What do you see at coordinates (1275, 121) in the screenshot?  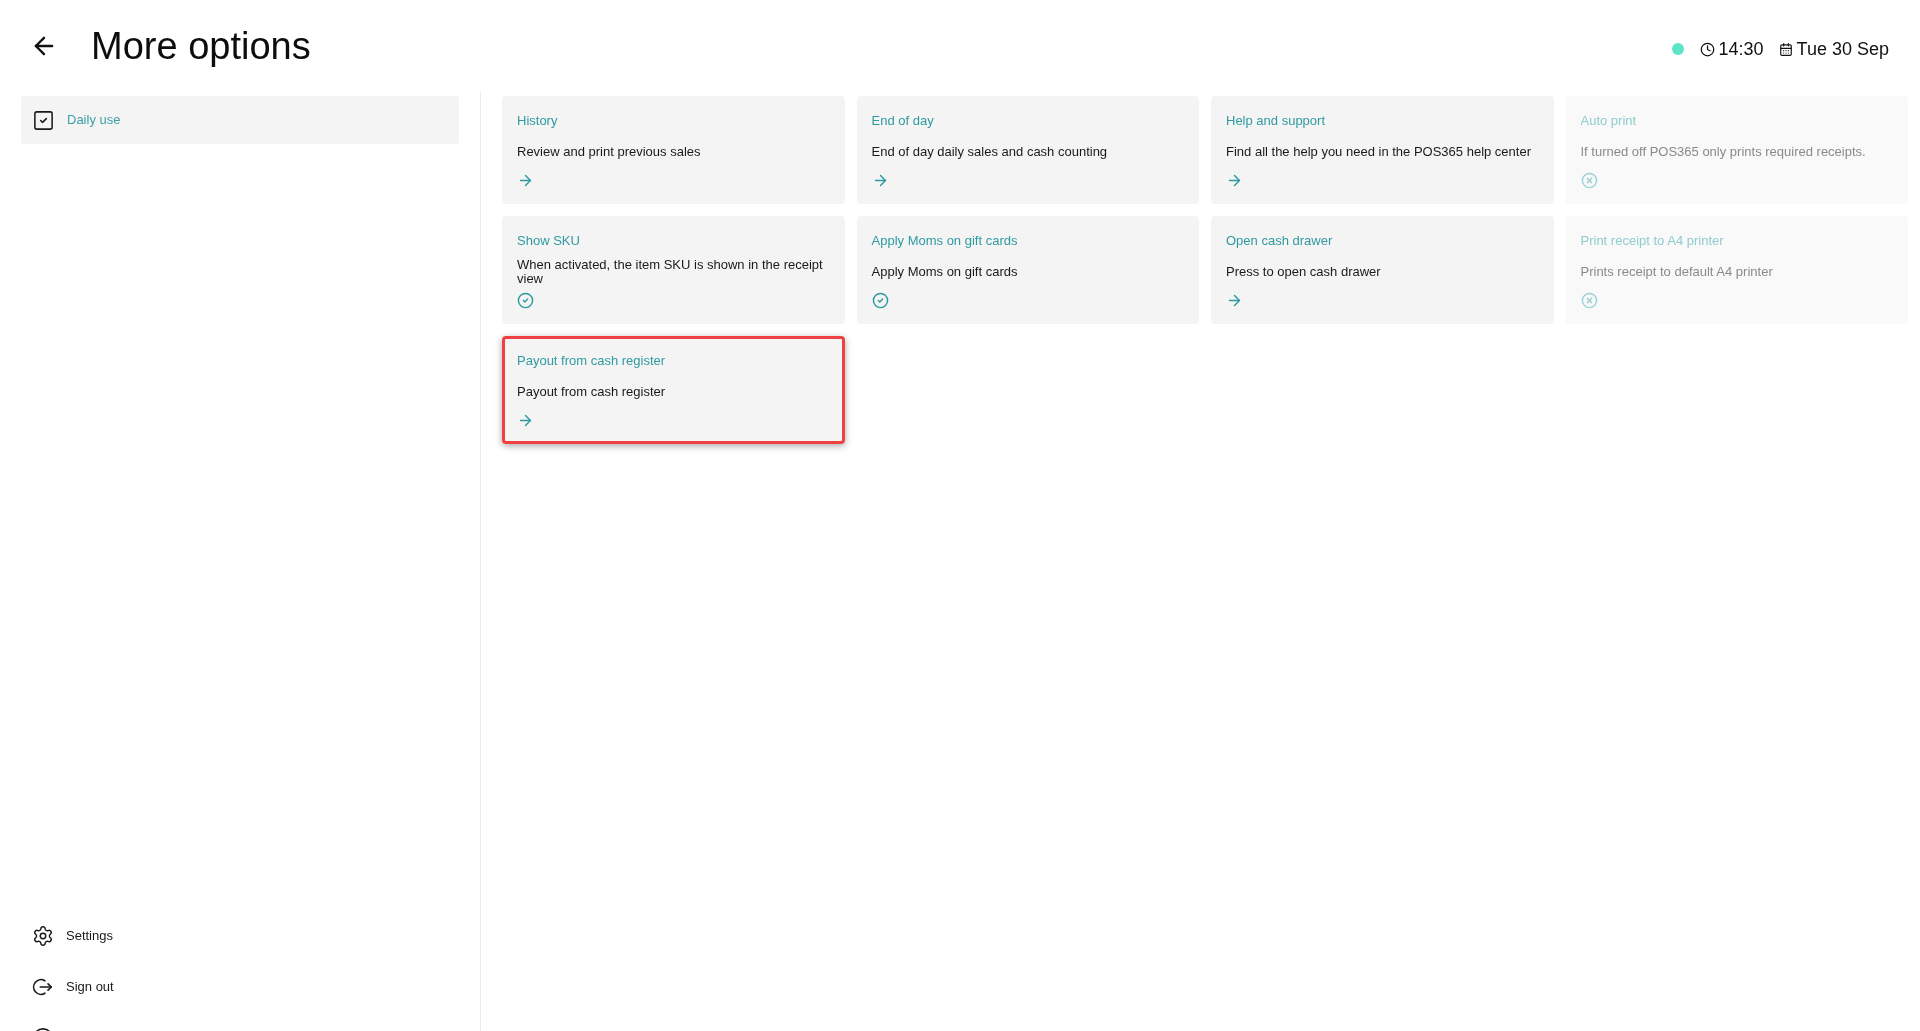 I see `card-title: Help and support` at bounding box center [1275, 121].